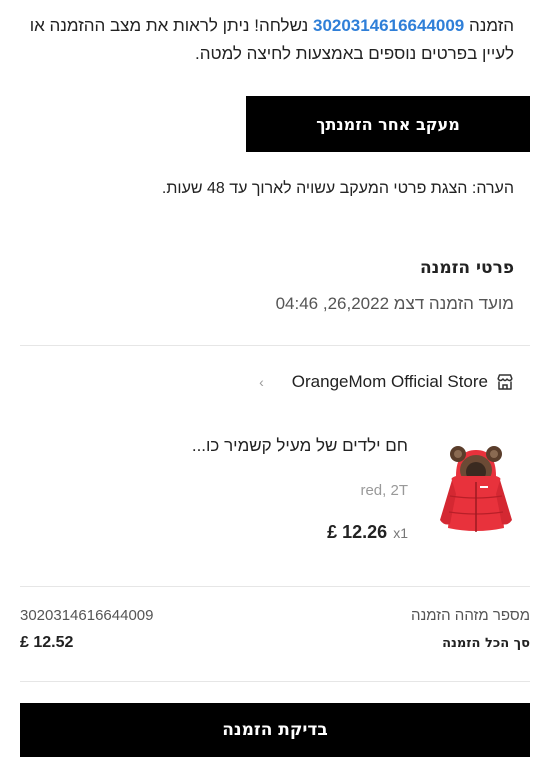  What do you see at coordinates (47, 642) in the screenshot?
I see `order-total-value: £ 12.52` at bounding box center [47, 642].